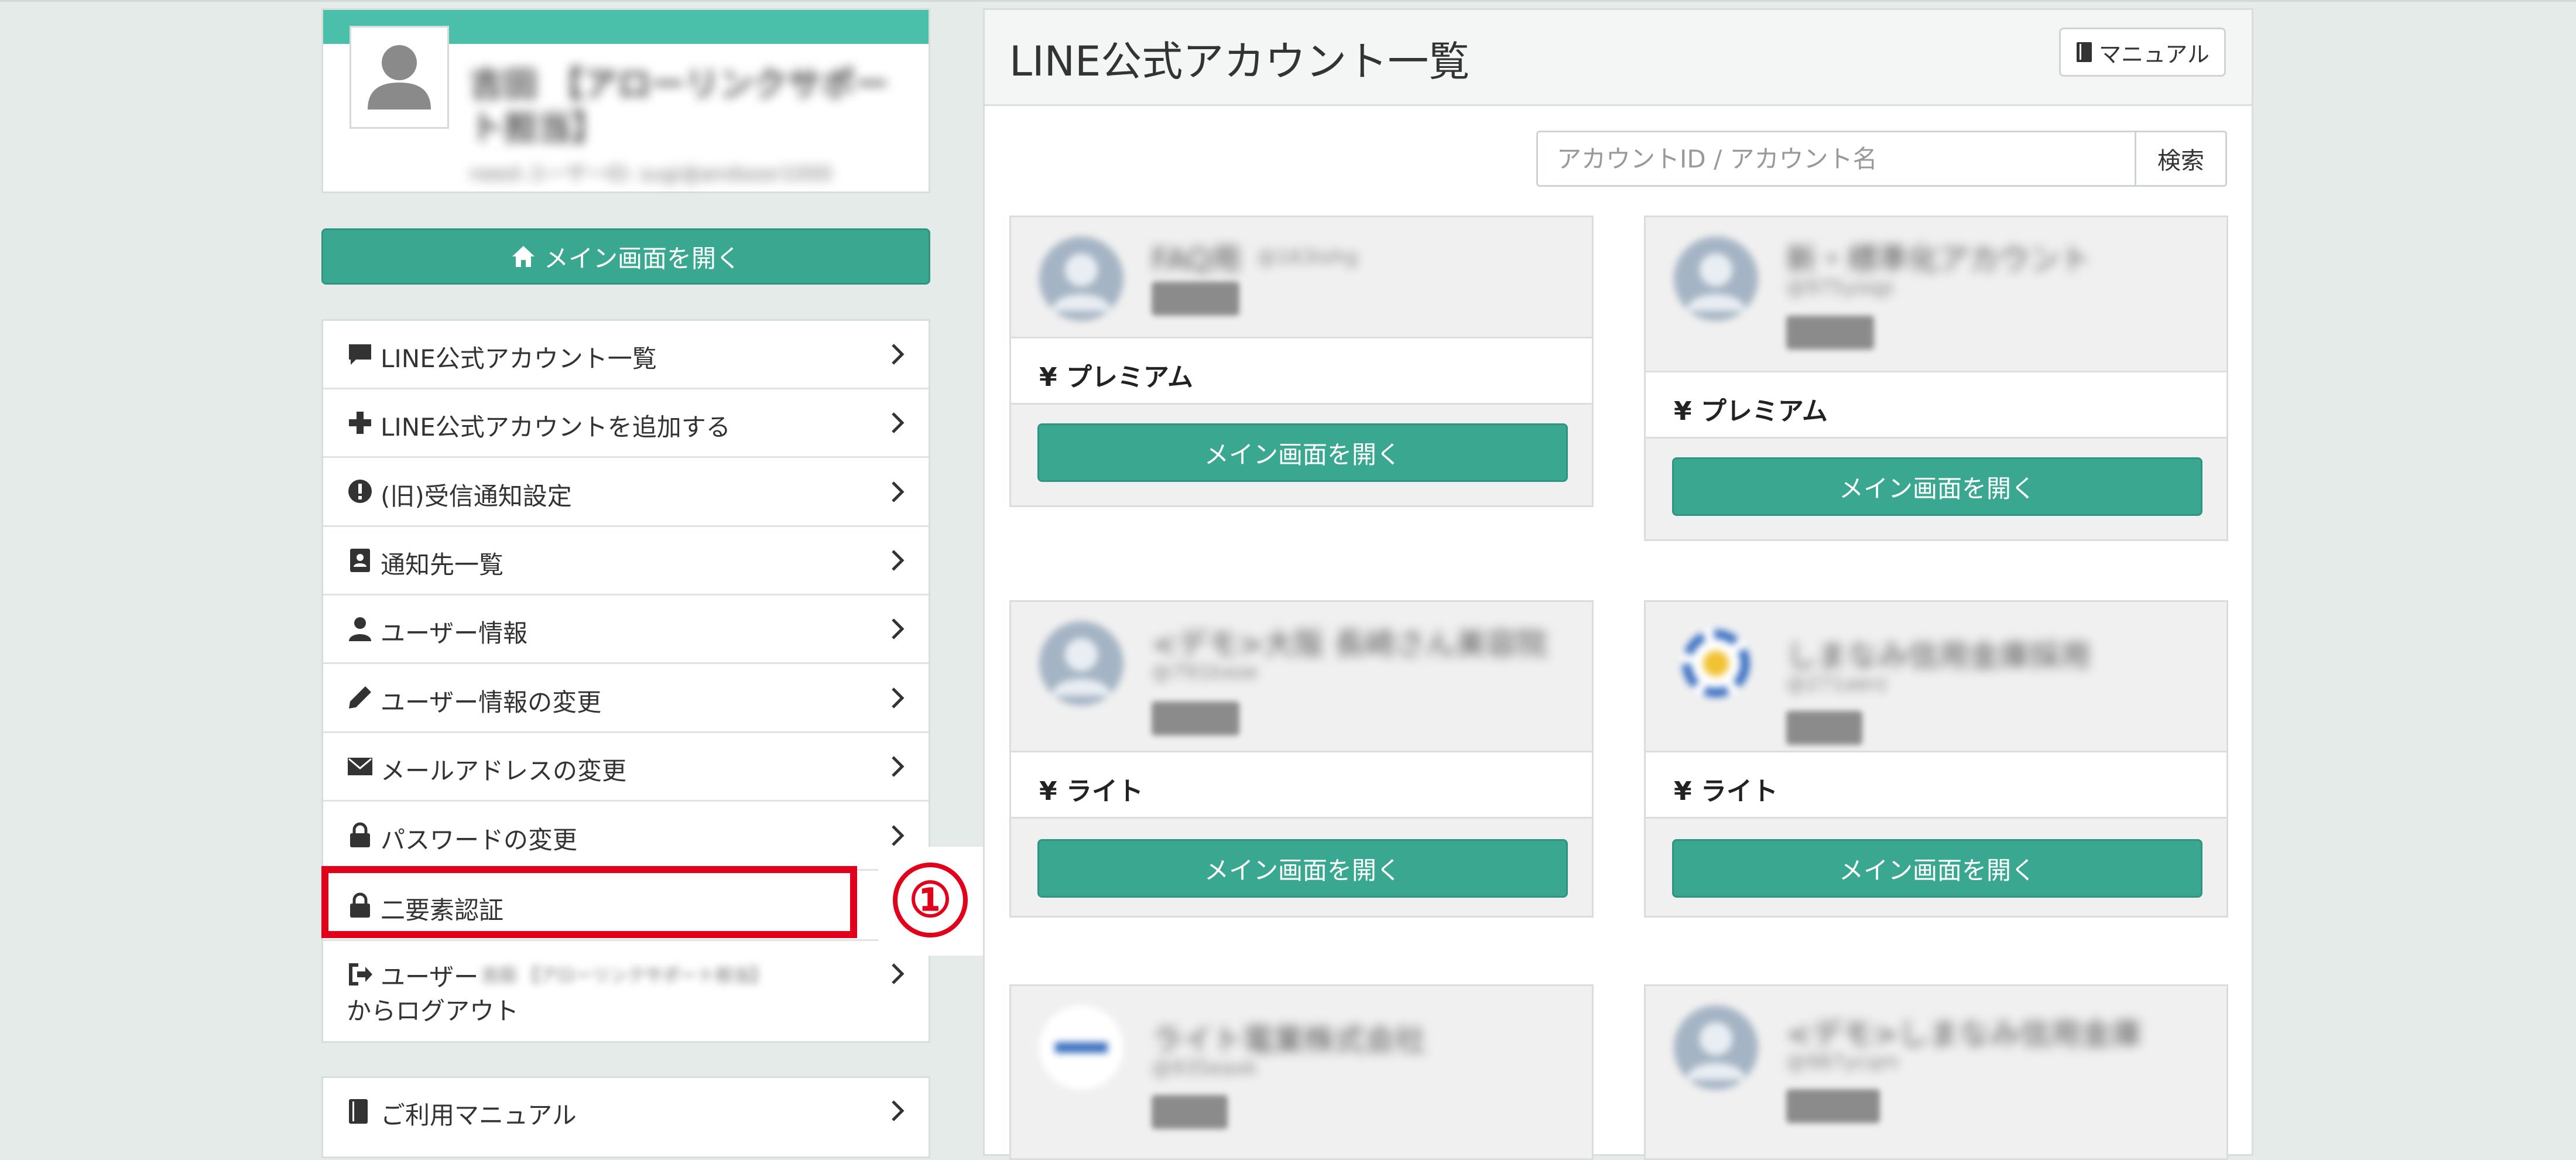 This screenshot has height=1160, width=2576. What do you see at coordinates (626, 992) in the screenshot?
I see `sidebar-item-logout: ユーザー 吉田 【アローリンクサポート担当】 からログアウト` at bounding box center [626, 992].